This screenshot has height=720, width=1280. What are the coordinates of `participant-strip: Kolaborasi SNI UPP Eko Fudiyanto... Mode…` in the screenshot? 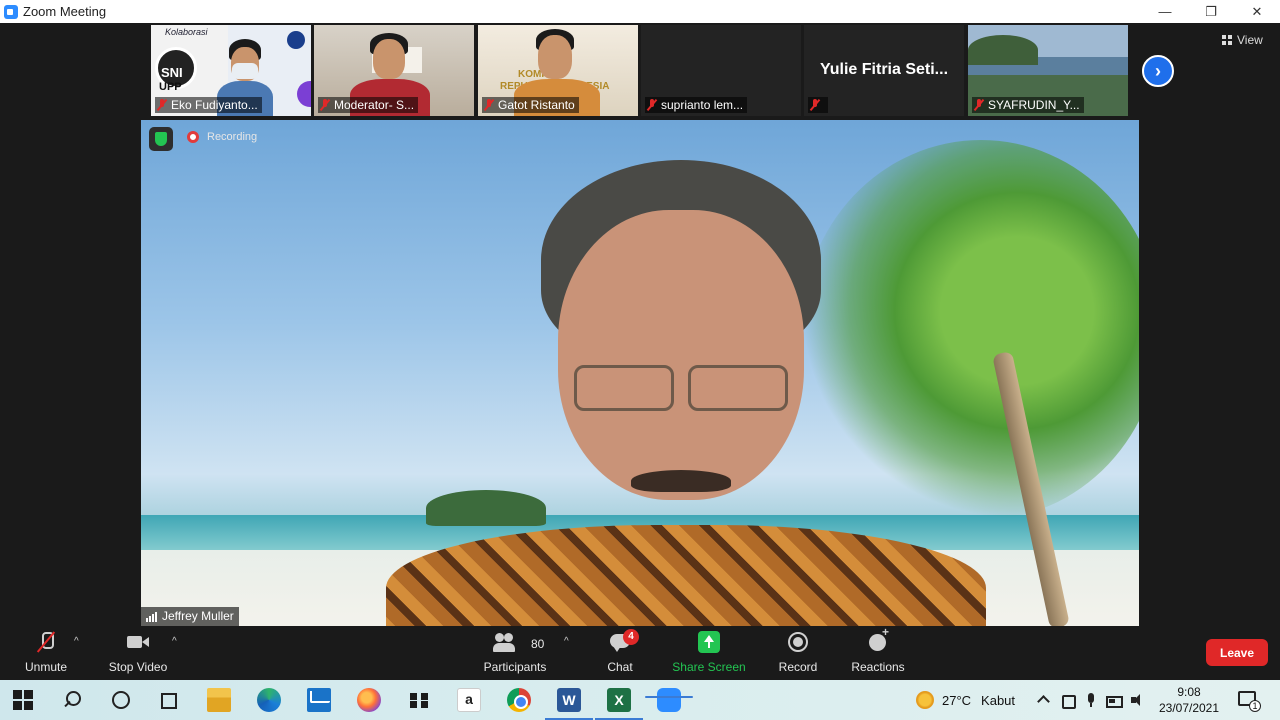 It's located at (640, 71).